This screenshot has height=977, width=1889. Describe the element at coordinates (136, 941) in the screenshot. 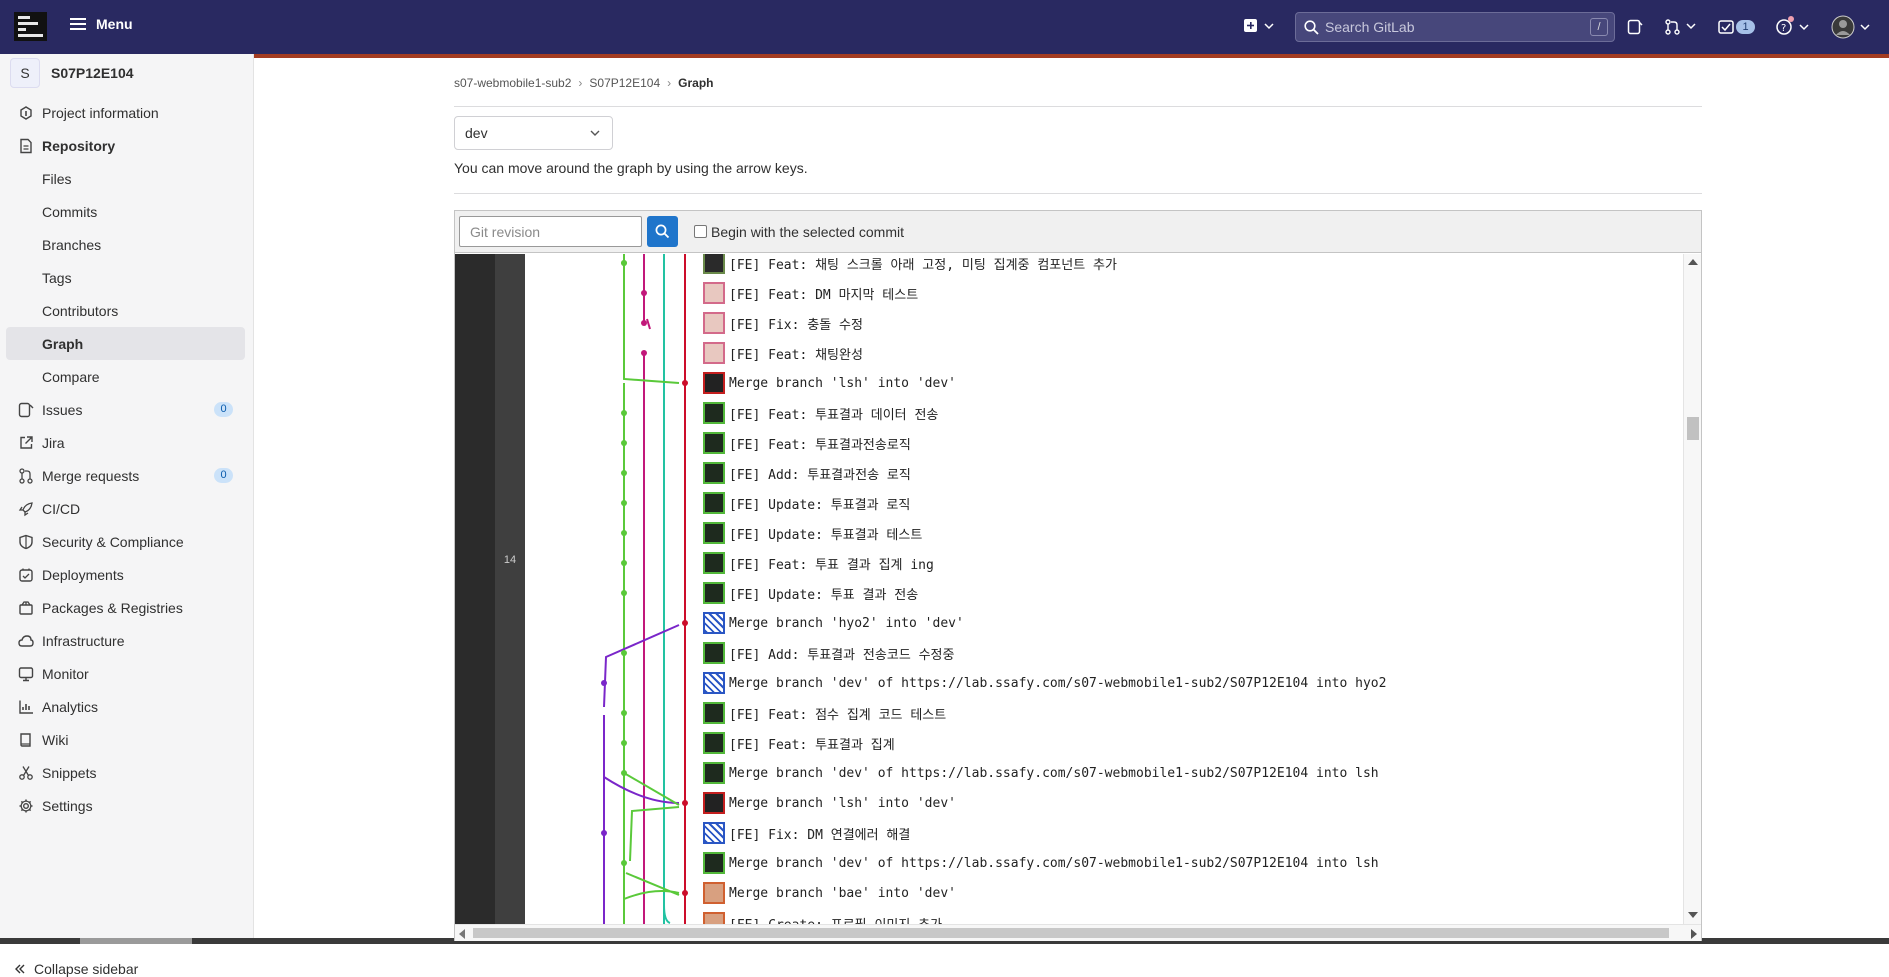

I see `window-scrollbar-thumb` at that location.